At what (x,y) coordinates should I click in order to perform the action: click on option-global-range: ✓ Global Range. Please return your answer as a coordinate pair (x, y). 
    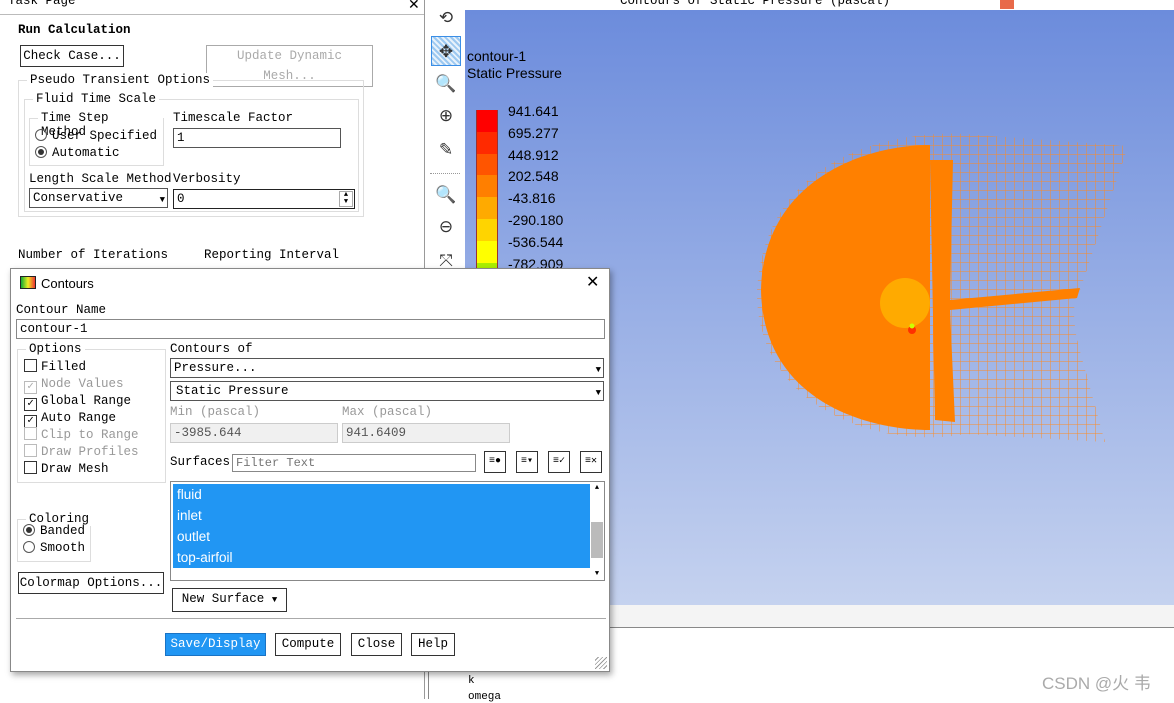
    Looking at the image, I should click on (77, 402).